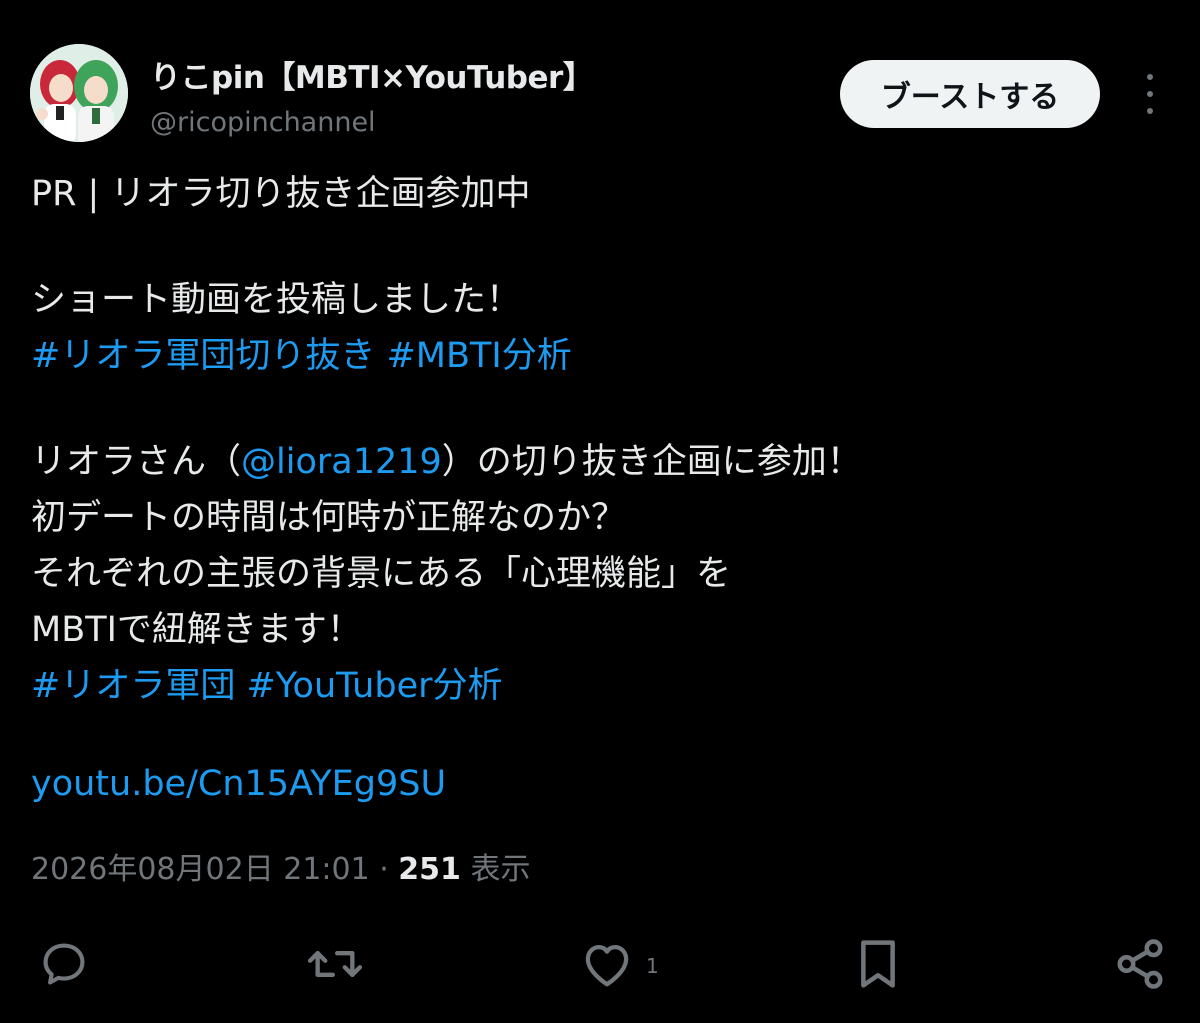 This screenshot has height=1023, width=1200. Describe the element at coordinates (133, 686) in the screenshot. I see `hashtag-link: #リオラ軍団` at that location.